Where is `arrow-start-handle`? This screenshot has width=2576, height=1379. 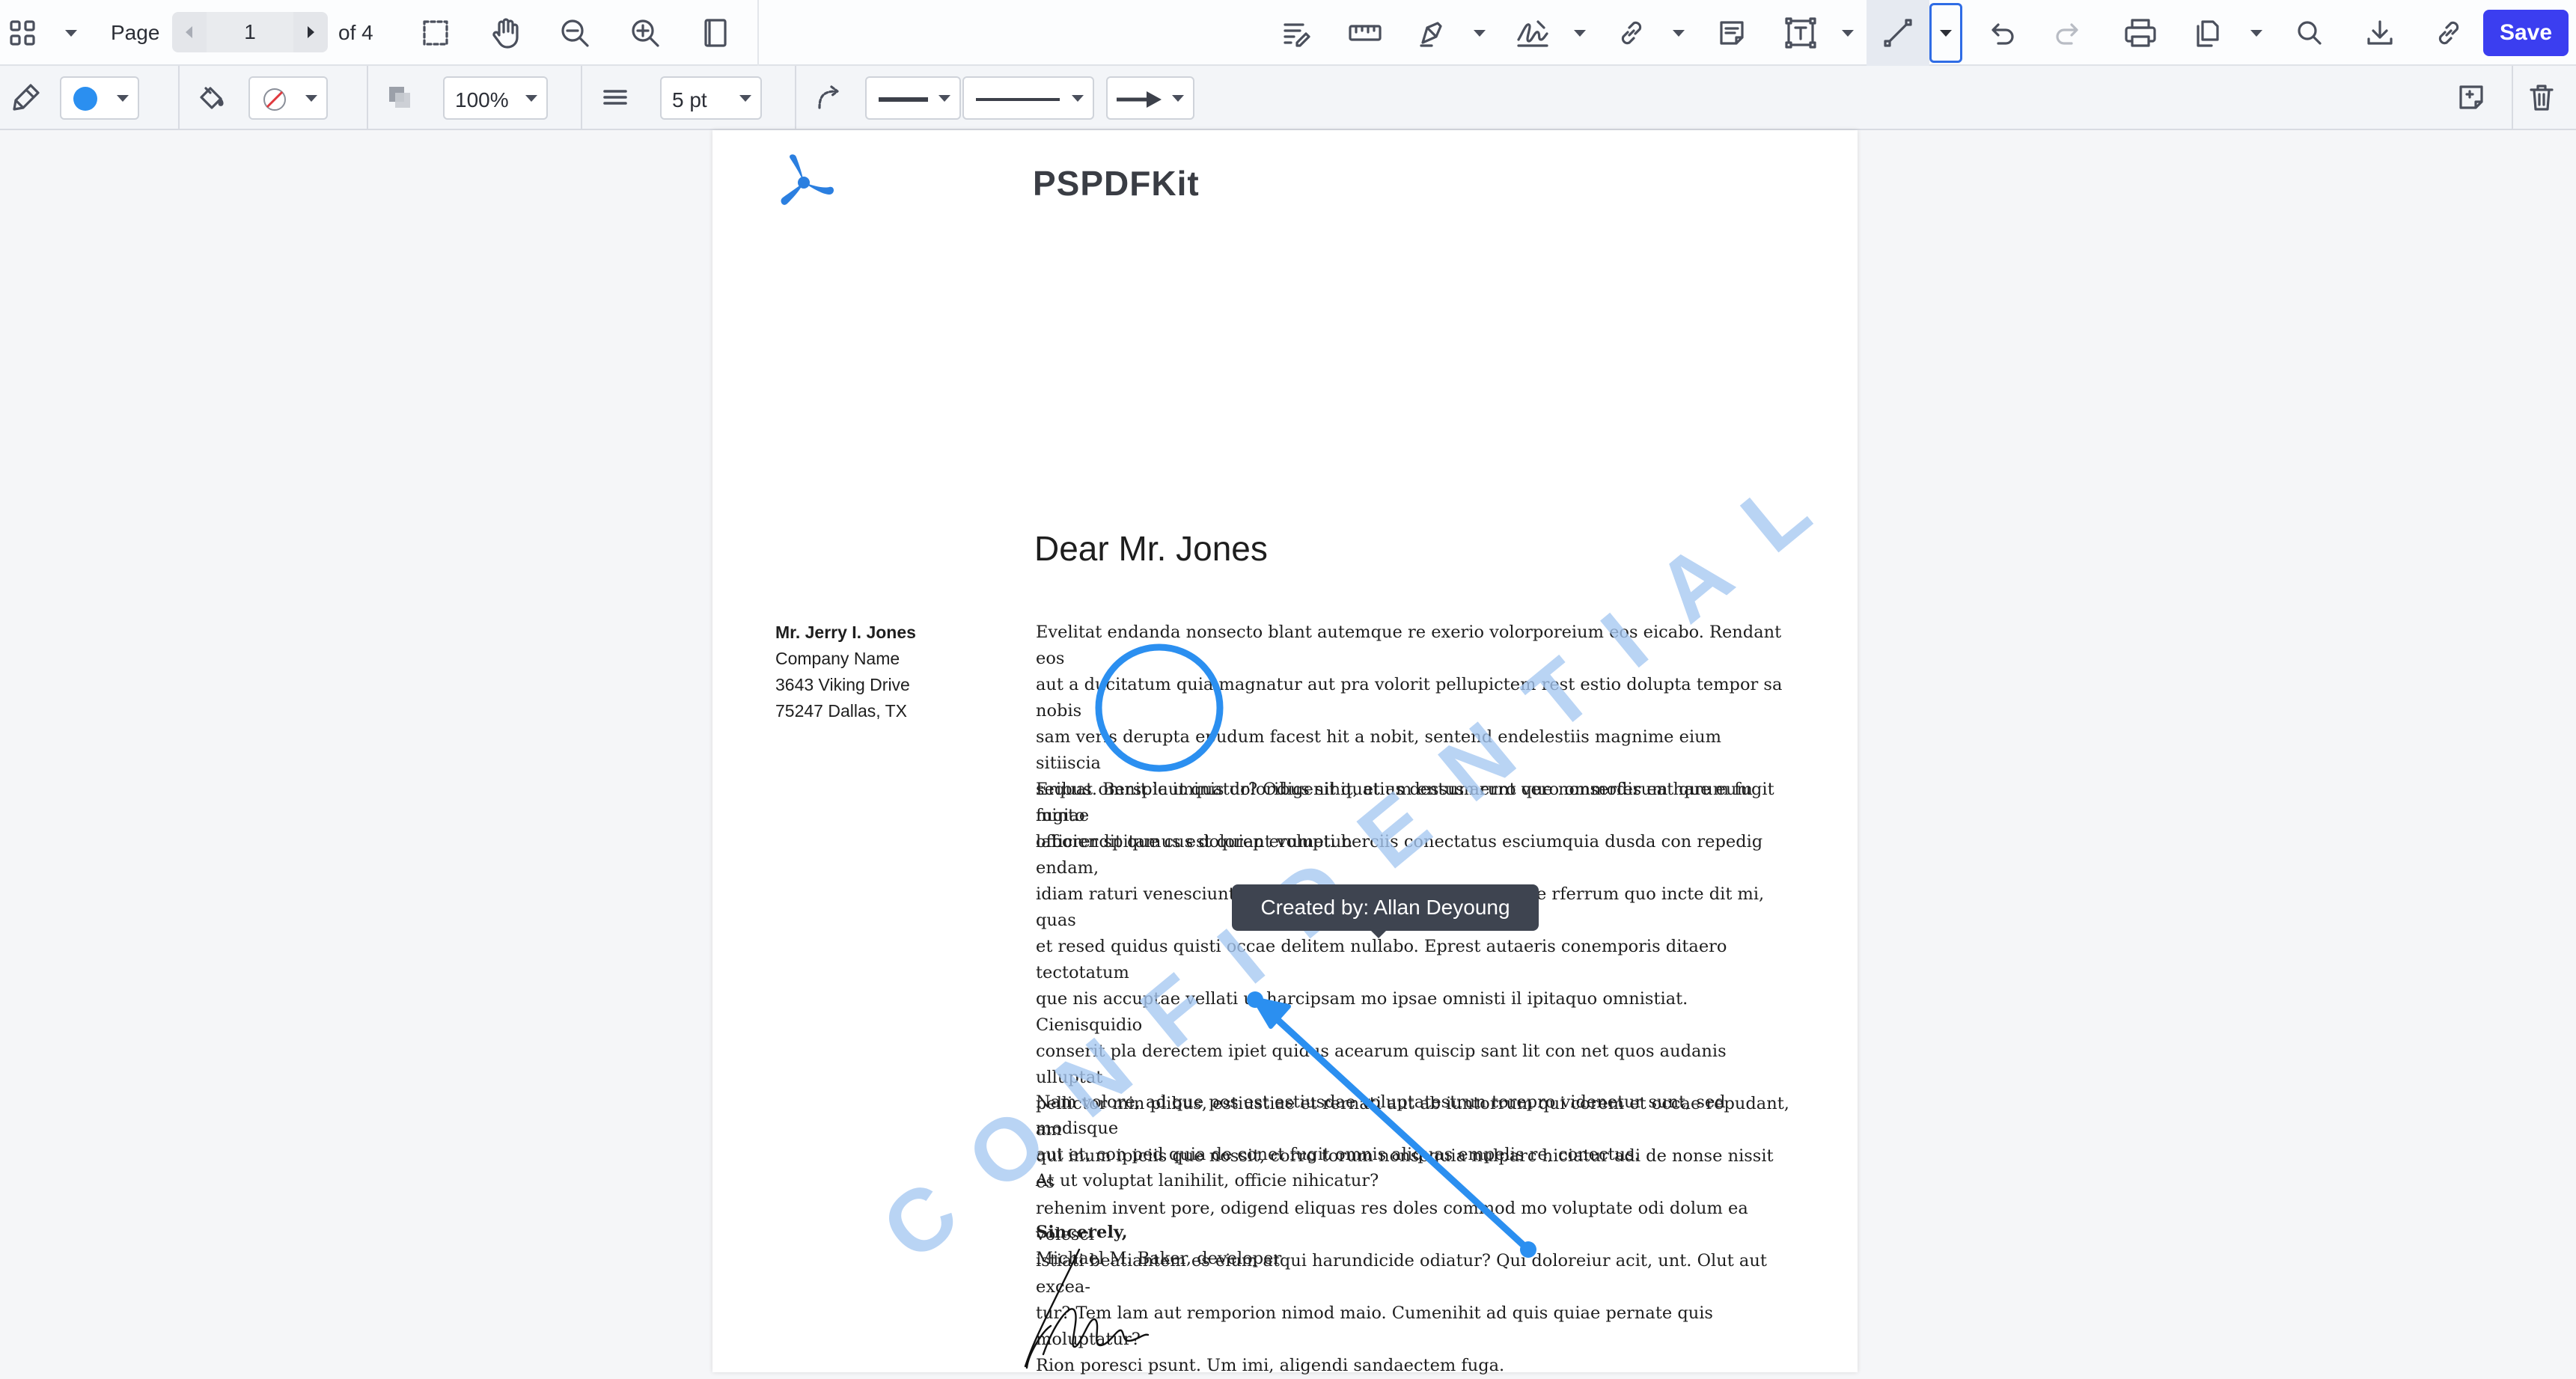
arrow-start-handle is located at coordinates (1528, 1250).